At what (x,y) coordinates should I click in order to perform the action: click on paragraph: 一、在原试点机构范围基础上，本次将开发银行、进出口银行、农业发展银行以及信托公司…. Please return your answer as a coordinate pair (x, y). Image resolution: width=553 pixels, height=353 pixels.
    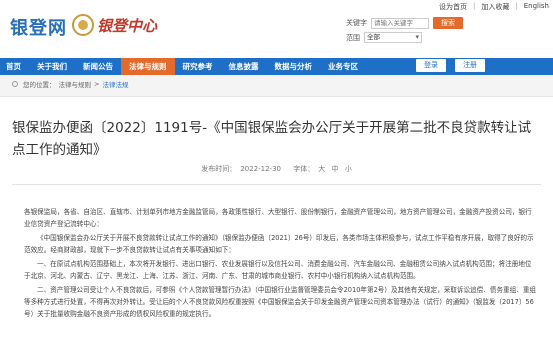
    Looking at the image, I should click on (278, 270).